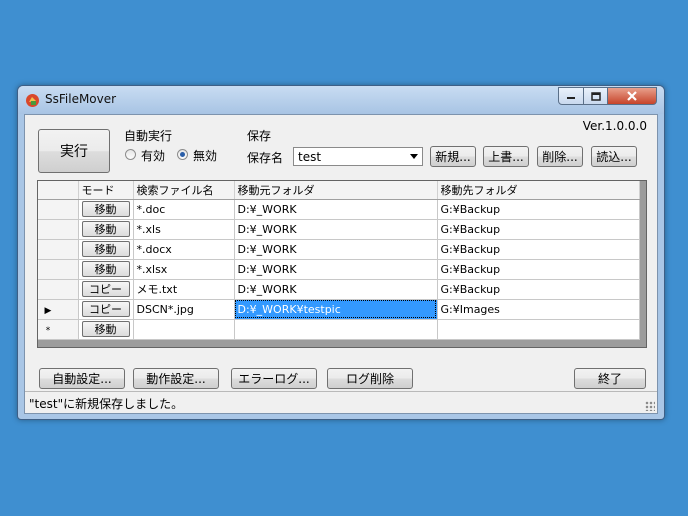 The height and width of the screenshot is (516, 688). I want to click on version-label: Ver.1.0.0.0, so click(614, 126).